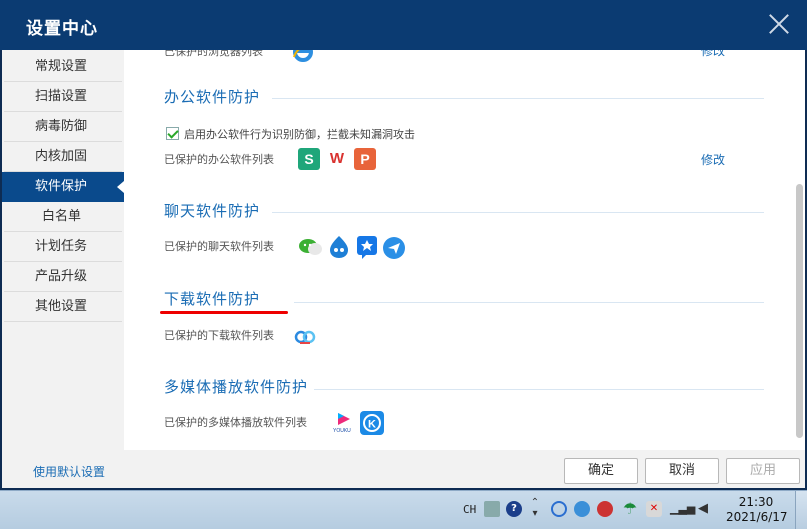 The image size is (807, 529). I want to click on chat-list-label: 已保护的聊天软件列表, so click(219, 246).